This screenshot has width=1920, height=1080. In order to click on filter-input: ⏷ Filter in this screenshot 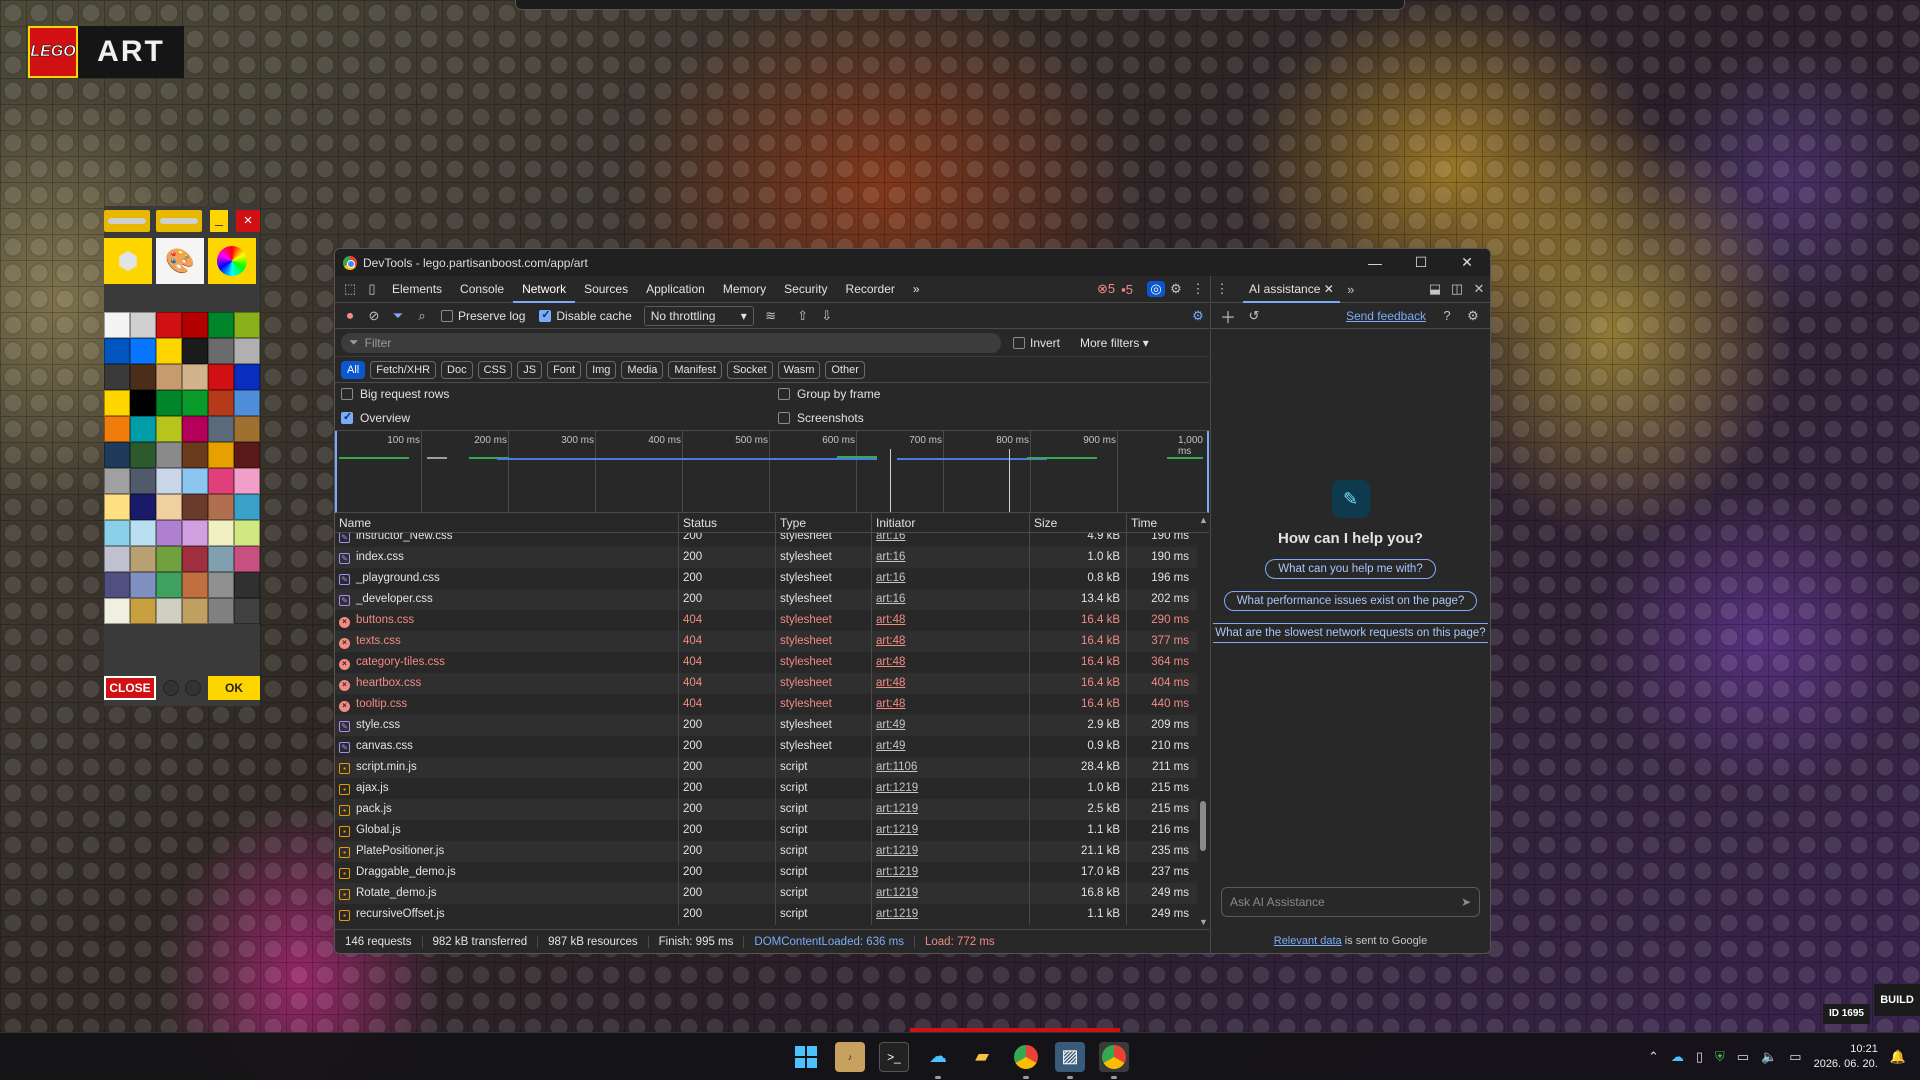, I will do `click(671, 342)`.